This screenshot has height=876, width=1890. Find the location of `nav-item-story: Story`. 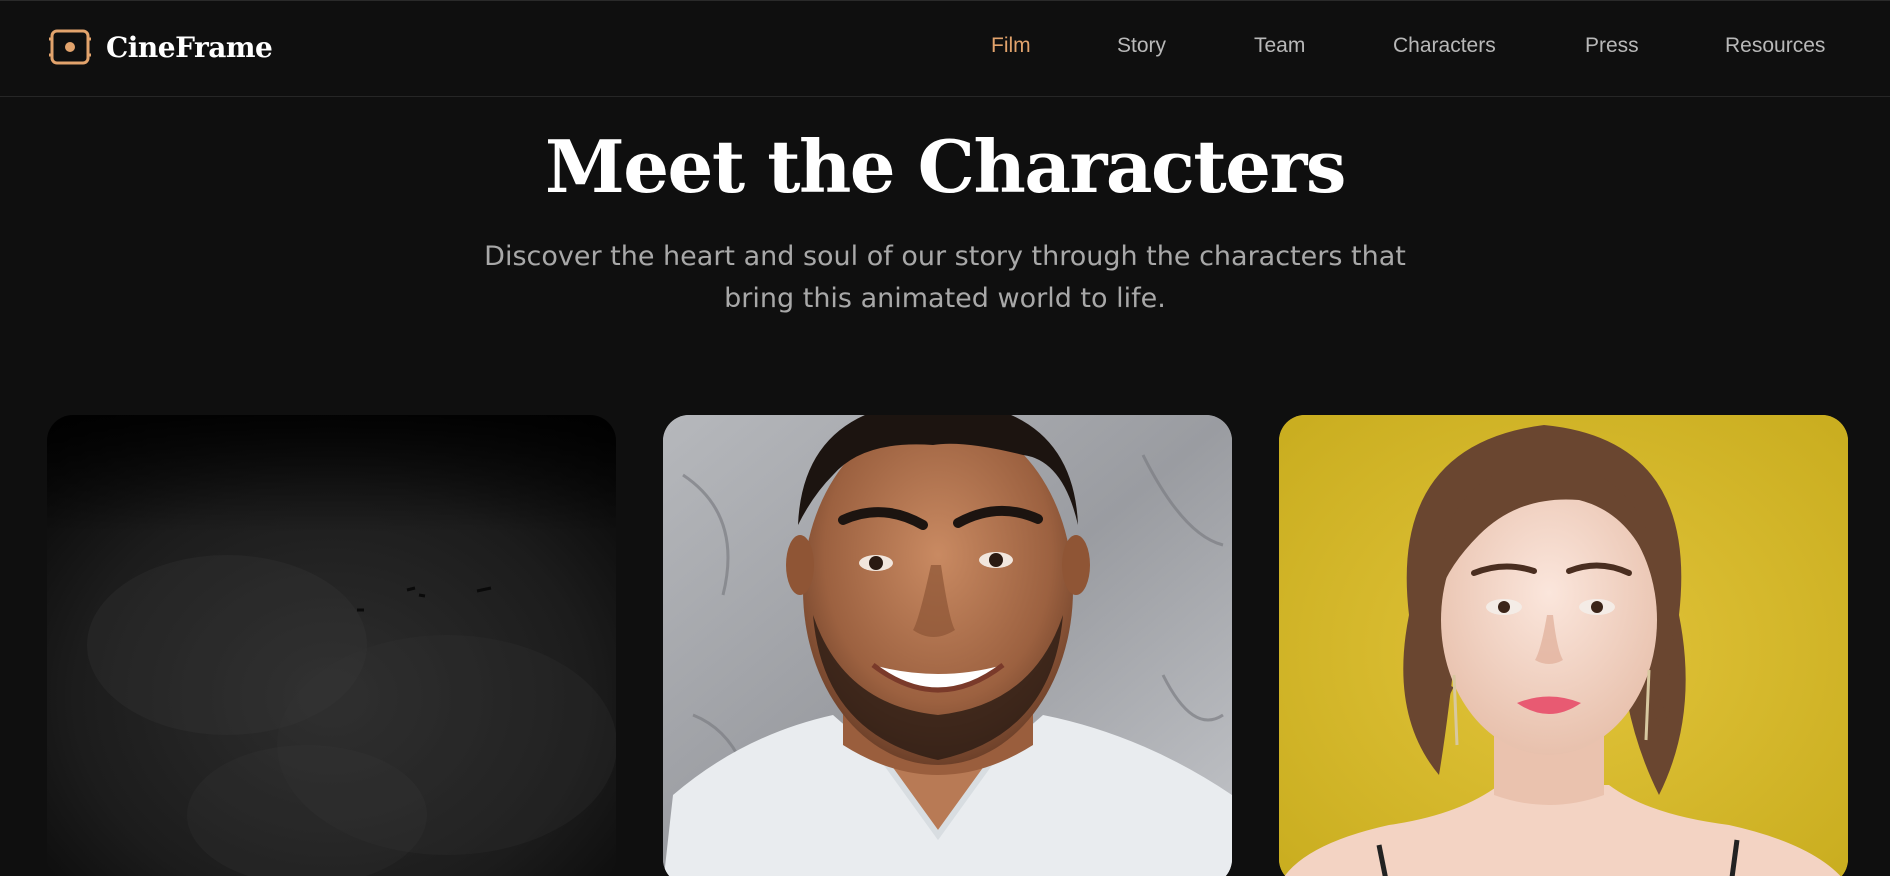

nav-item-story: Story is located at coordinates (1141, 46).